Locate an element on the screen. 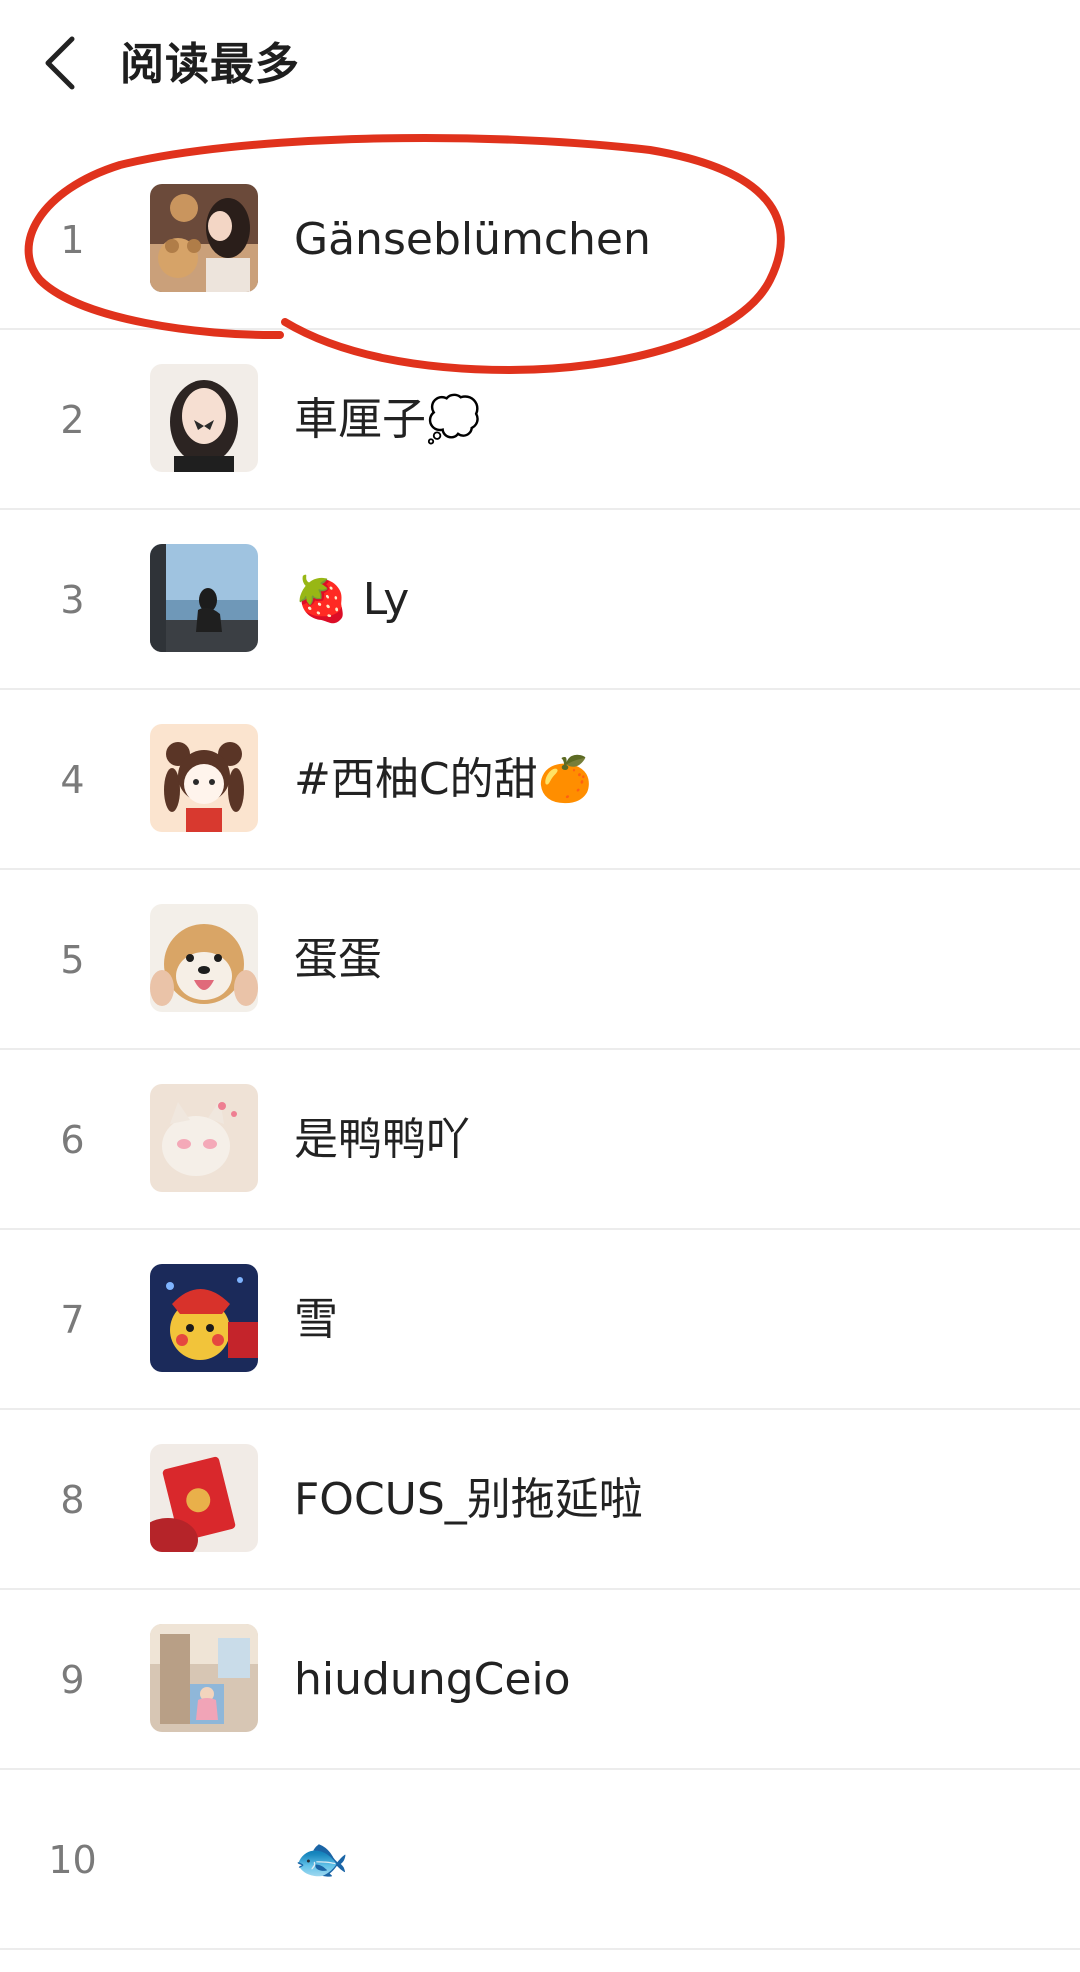 The height and width of the screenshot is (1972, 1080). user-name: 蛋蛋 is located at coordinates (338, 959).